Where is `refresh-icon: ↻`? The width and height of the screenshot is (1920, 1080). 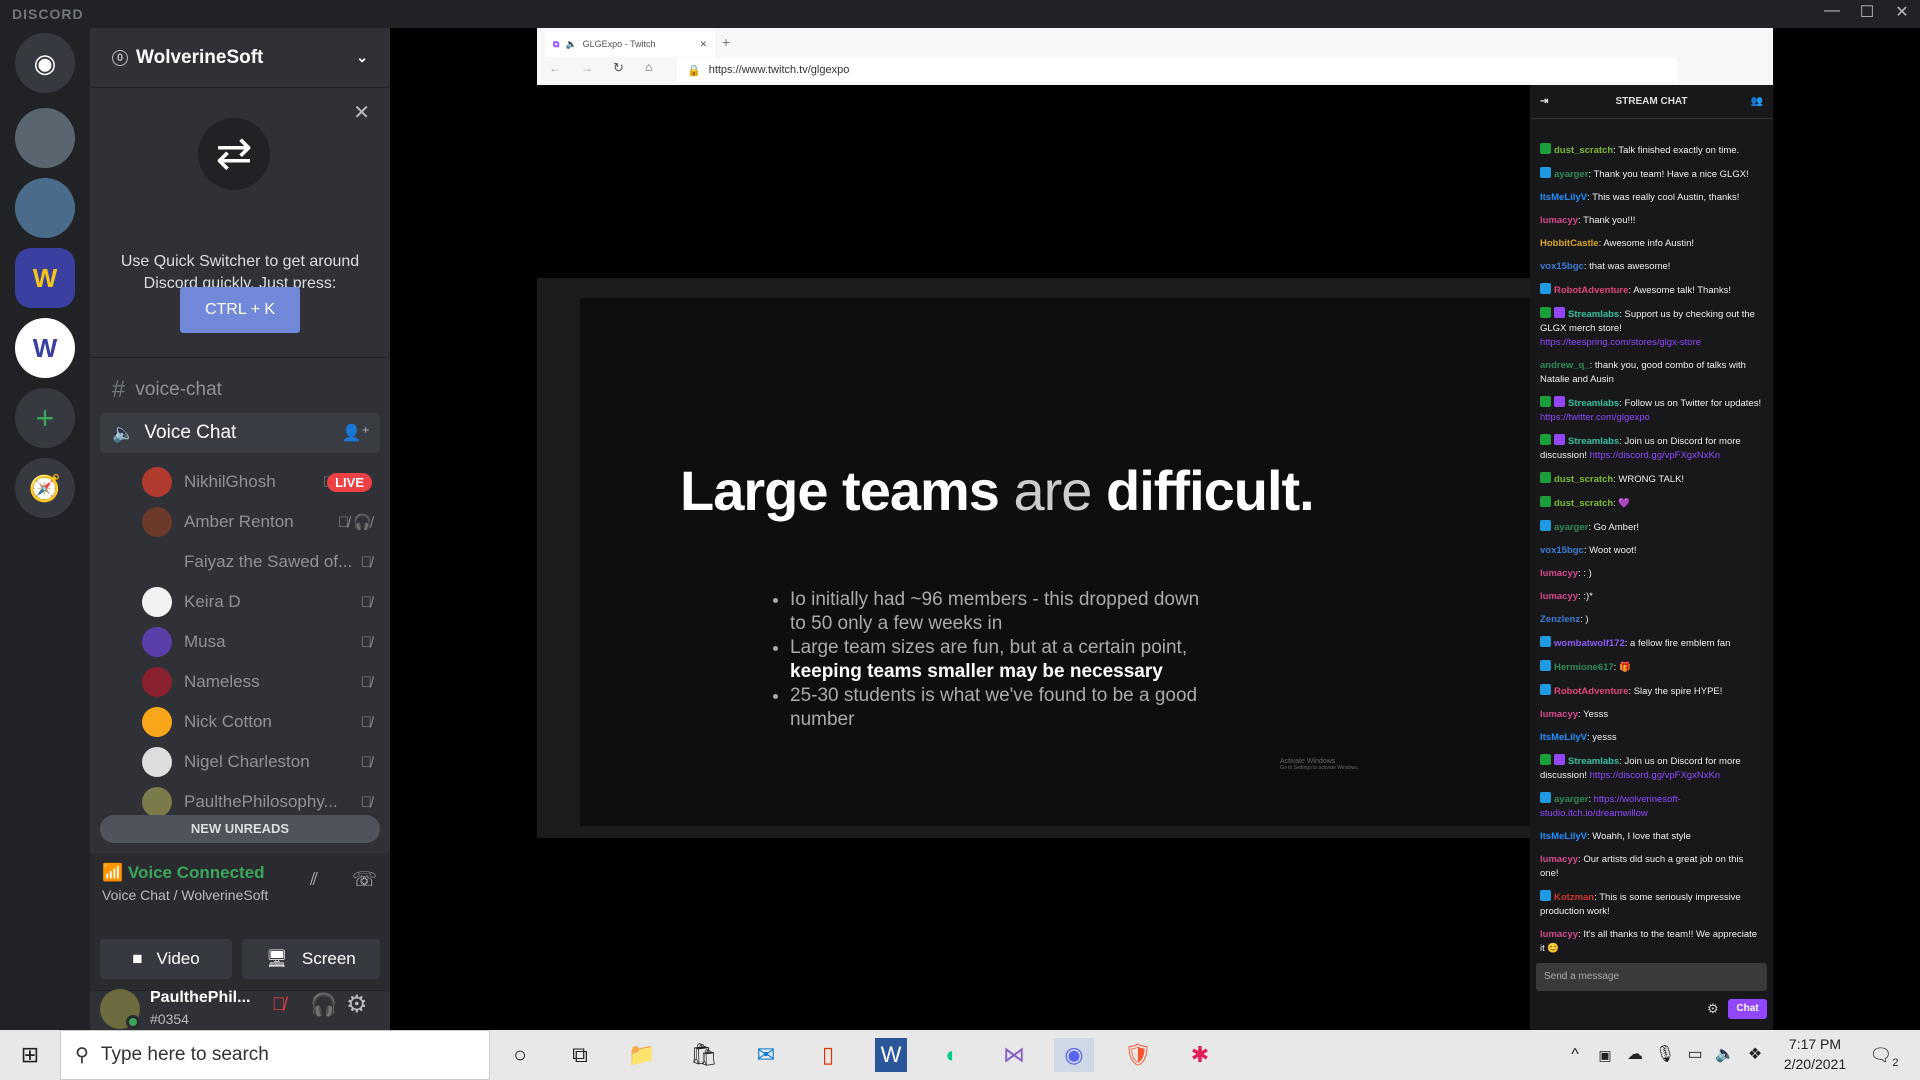
refresh-icon: ↻ is located at coordinates (618, 68).